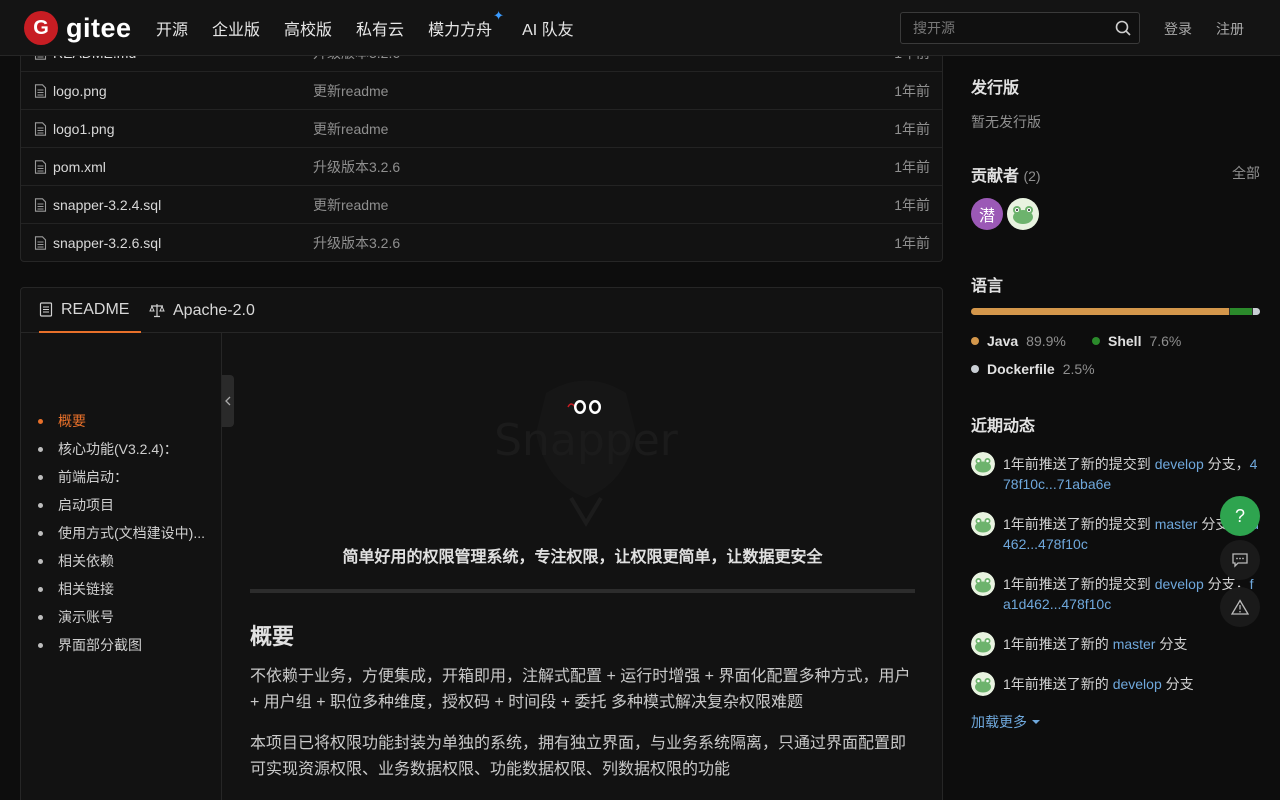 The image size is (1280, 800). What do you see at coordinates (236, 28) in the screenshot?
I see `nav-enterprise: 企业版` at bounding box center [236, 28].